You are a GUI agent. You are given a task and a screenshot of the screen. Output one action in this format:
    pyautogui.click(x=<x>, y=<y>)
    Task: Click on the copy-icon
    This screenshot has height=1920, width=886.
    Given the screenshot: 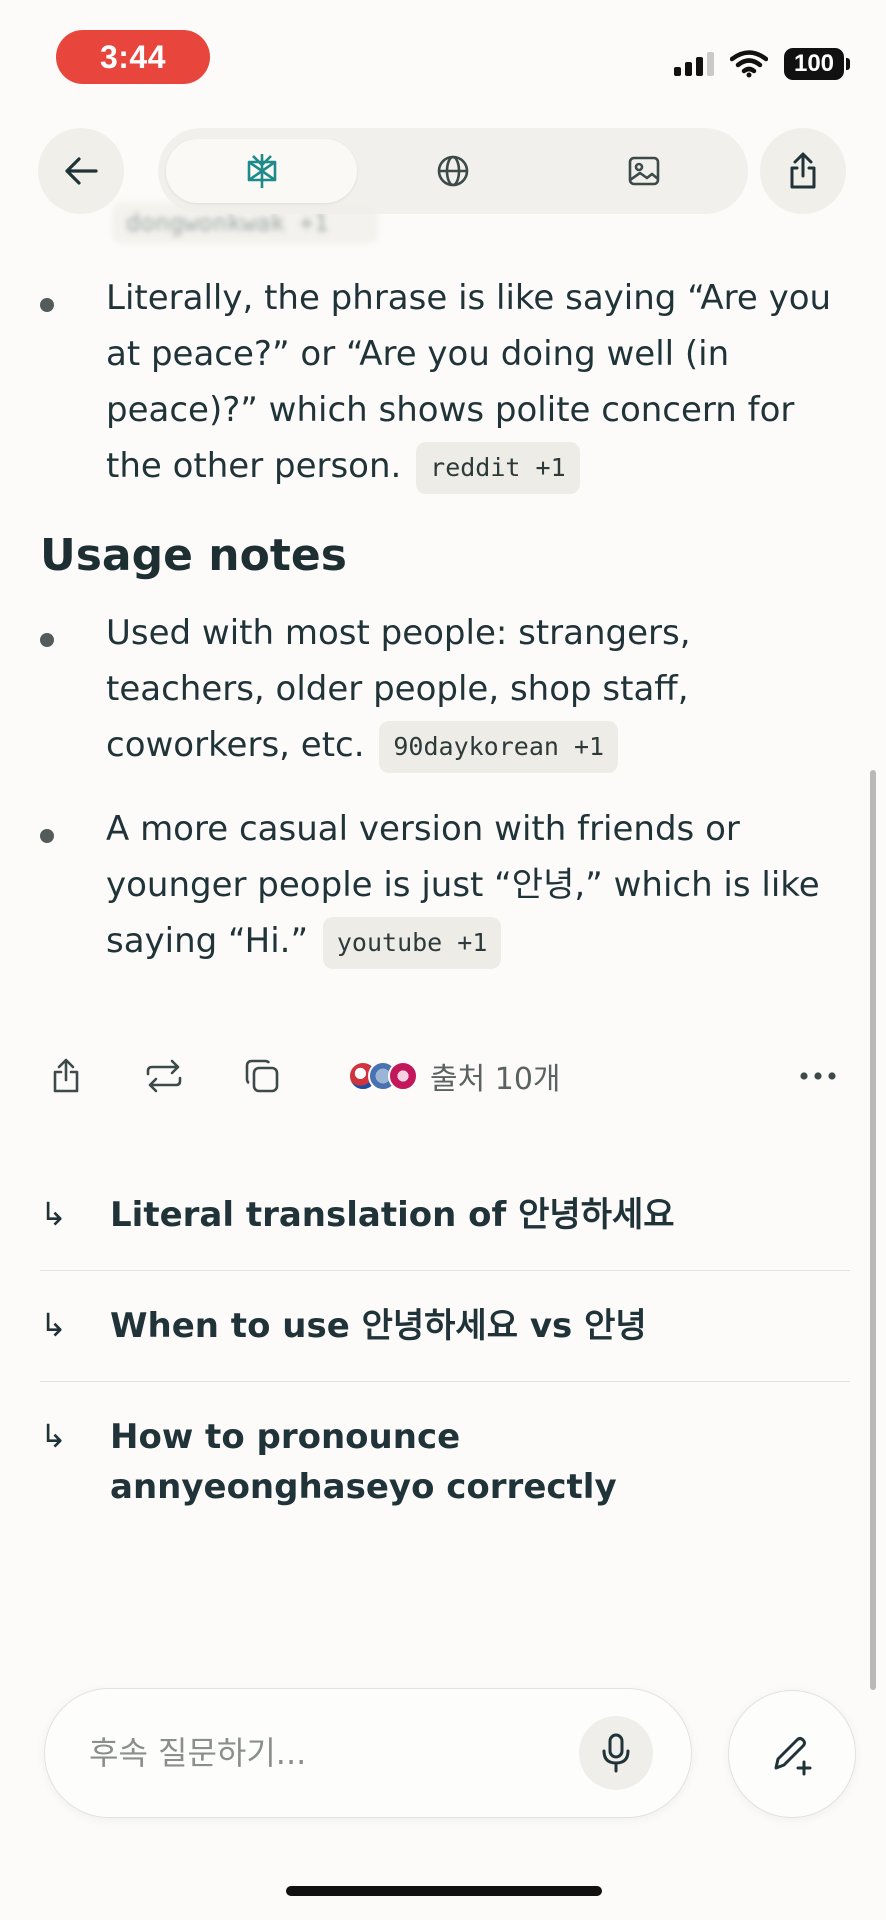 What is the action you would take?
    pyautogui.click(x=262, y=1076)
    